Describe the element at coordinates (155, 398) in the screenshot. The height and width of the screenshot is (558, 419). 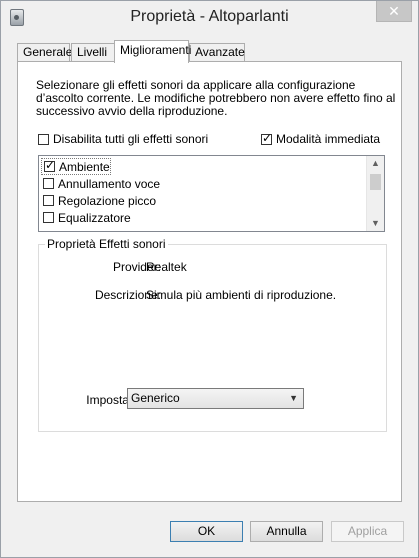
I see `setting-select-value: Generico` at that location.